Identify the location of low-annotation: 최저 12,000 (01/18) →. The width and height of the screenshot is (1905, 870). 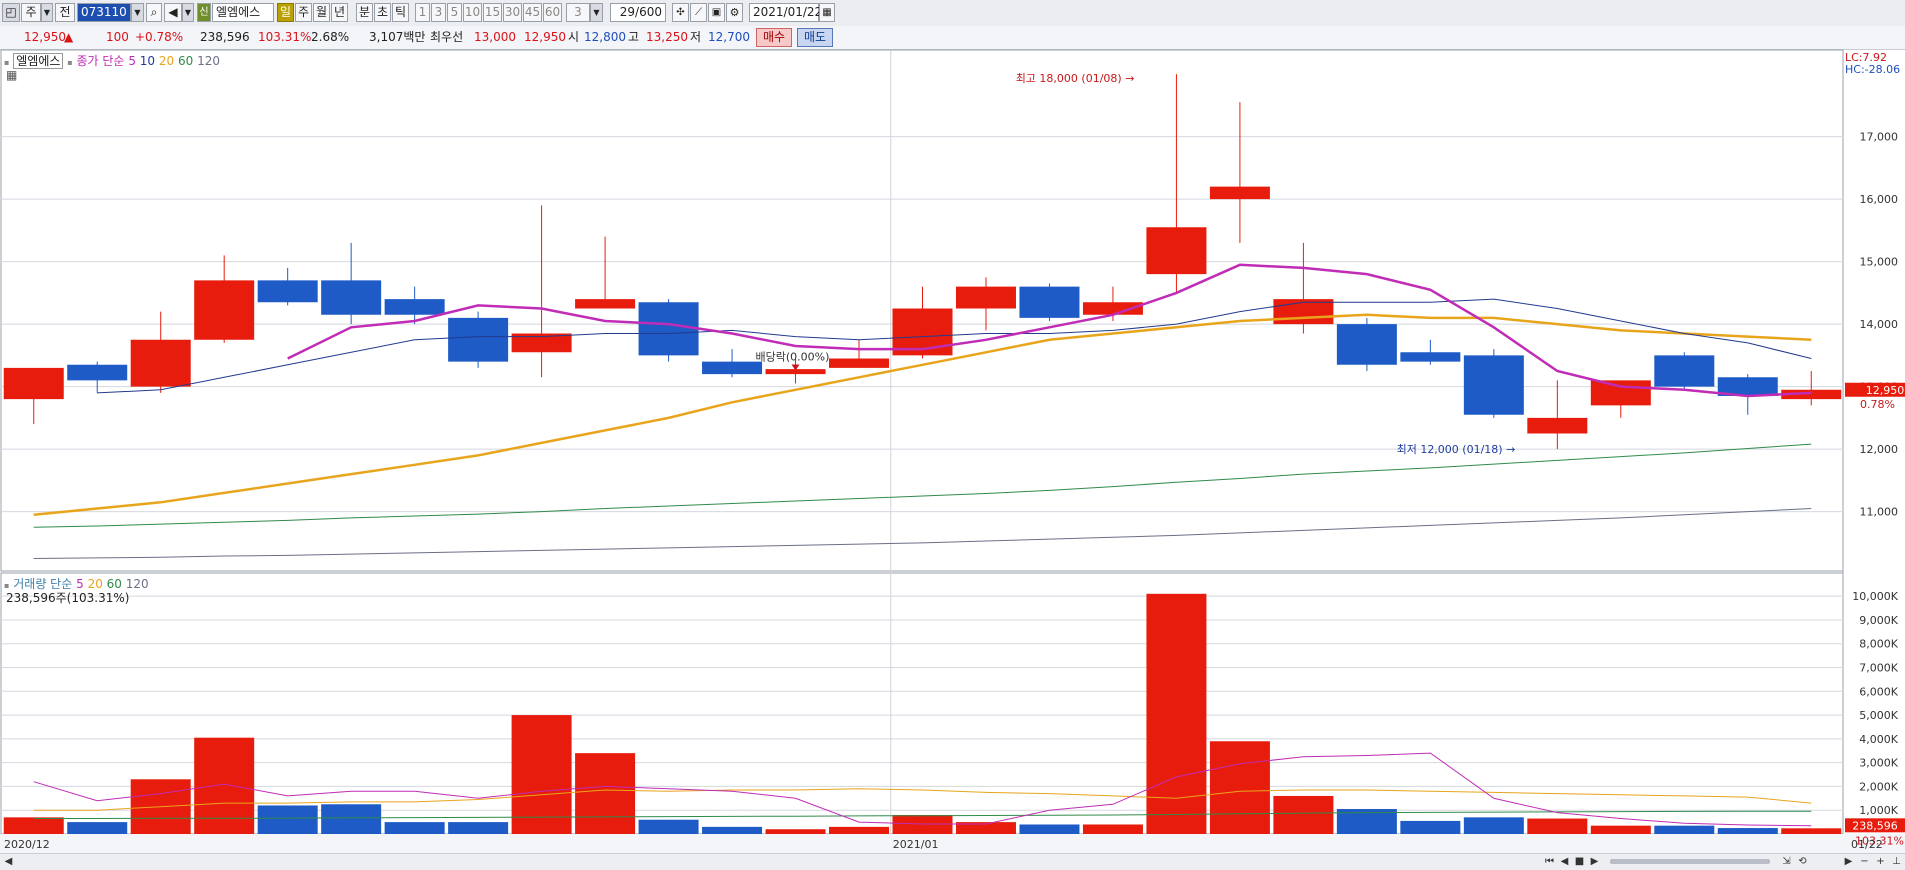
(1456, 449).